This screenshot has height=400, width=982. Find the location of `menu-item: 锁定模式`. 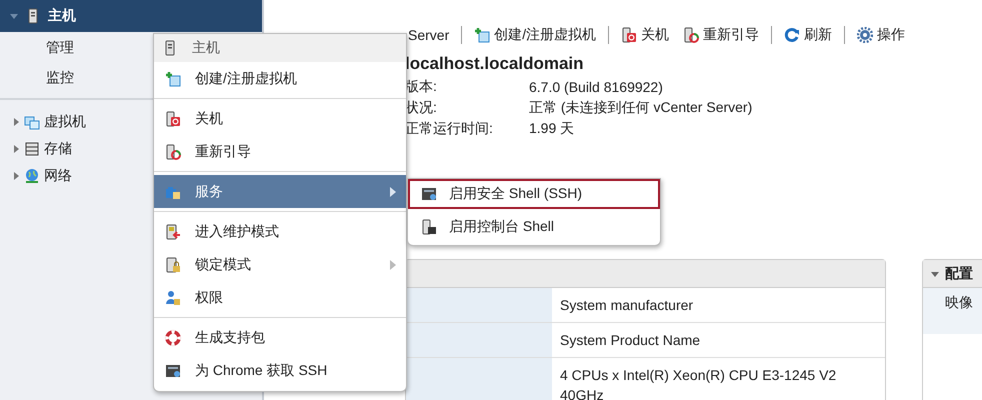

menu-item: 锁定模式 is located at coordinates (280, 264).